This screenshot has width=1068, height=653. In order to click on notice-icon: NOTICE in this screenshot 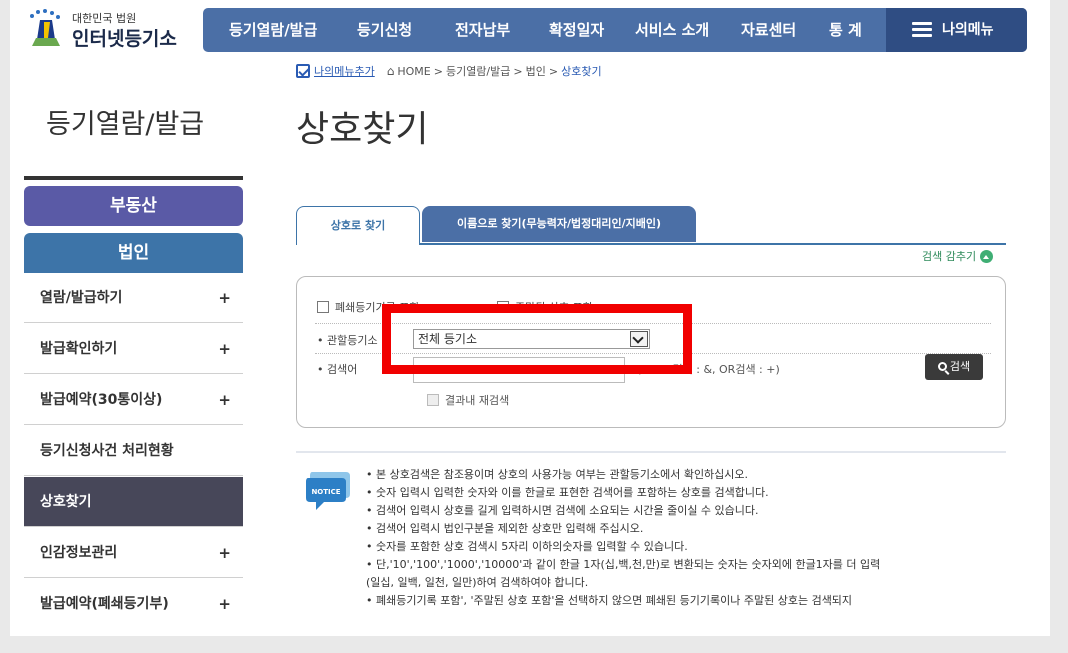, I will do `click(328, 491)`.